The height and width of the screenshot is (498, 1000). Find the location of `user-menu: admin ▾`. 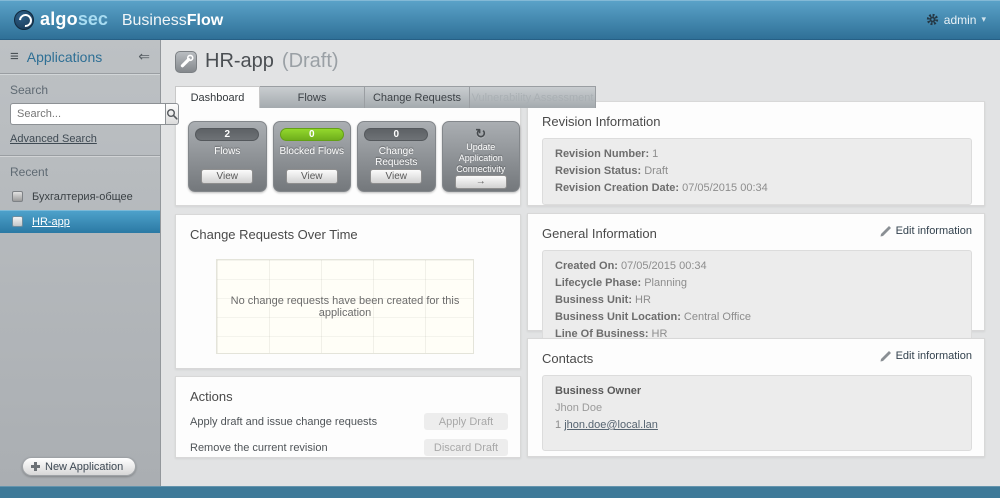

user-menu: admin ▾ is located at coordinates (956, 20).